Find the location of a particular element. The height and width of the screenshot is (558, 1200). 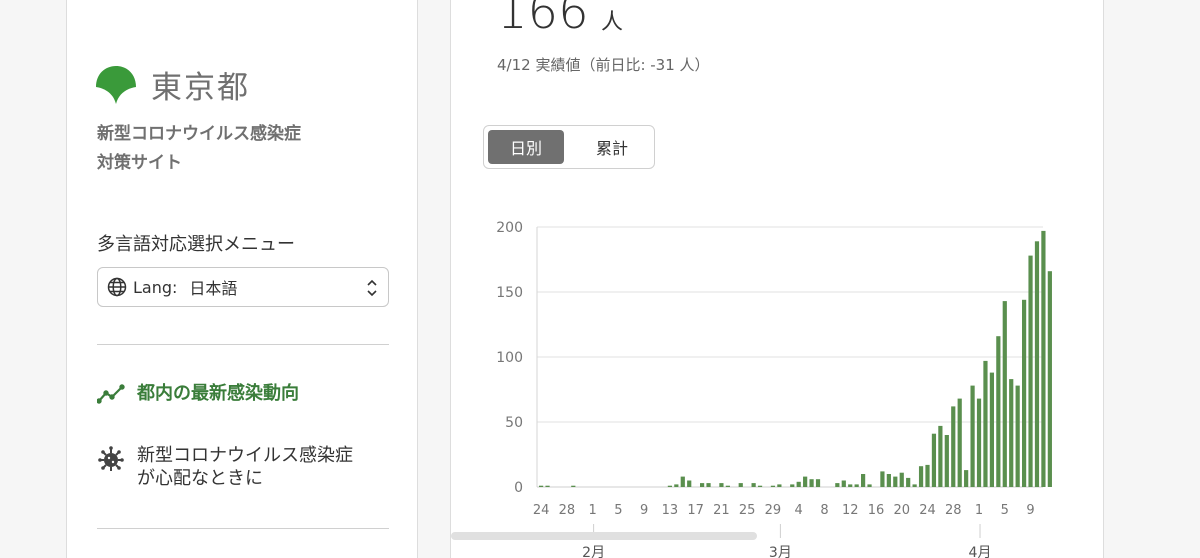

x-tick-label: 12 is located at coordinates (850, 510).